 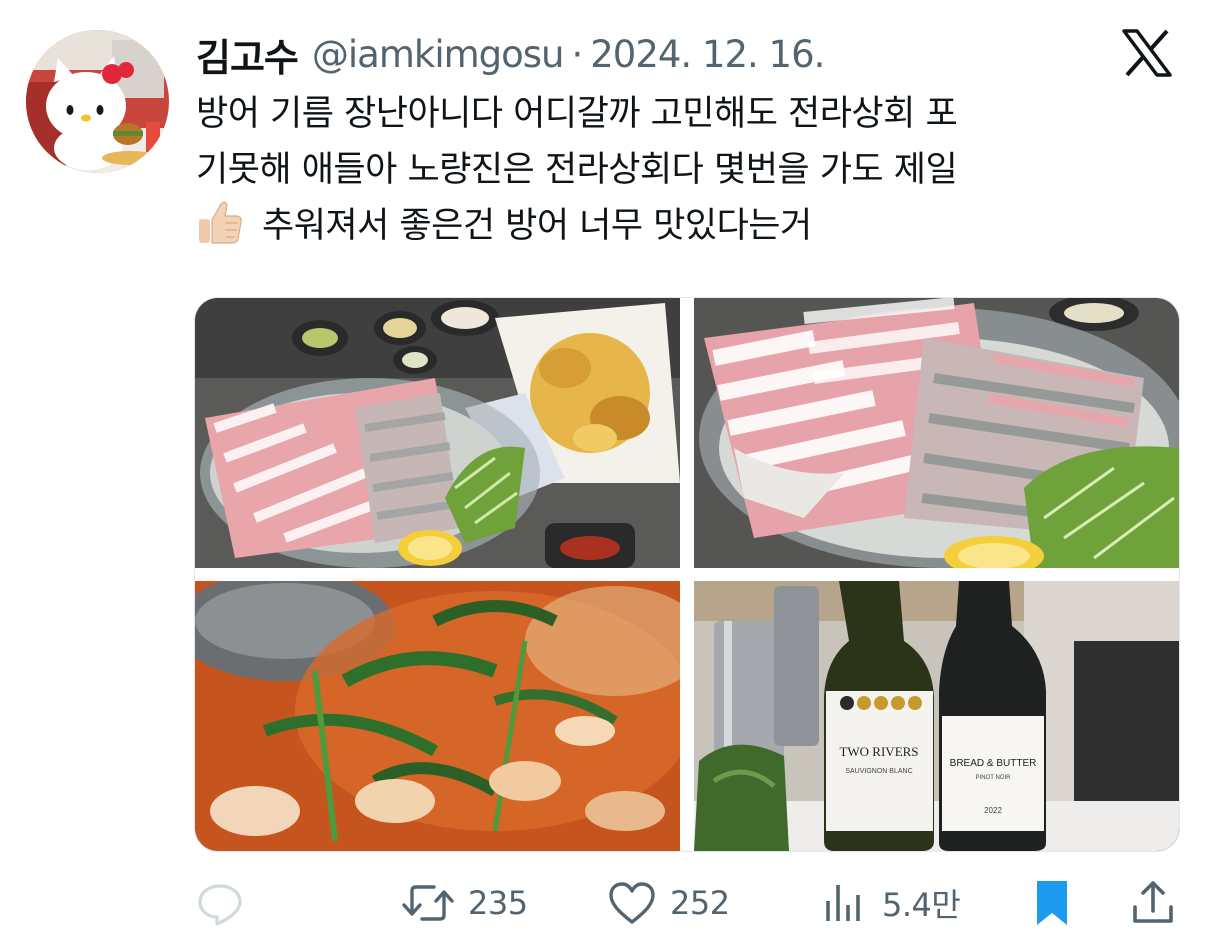 What do you see at coordinates (537, 226) in the screenshot?
I see `tweet-text-line-3-body: 추워져서 좋은건 방어 너무 맛있다는거` at bounding box center [537, 226].